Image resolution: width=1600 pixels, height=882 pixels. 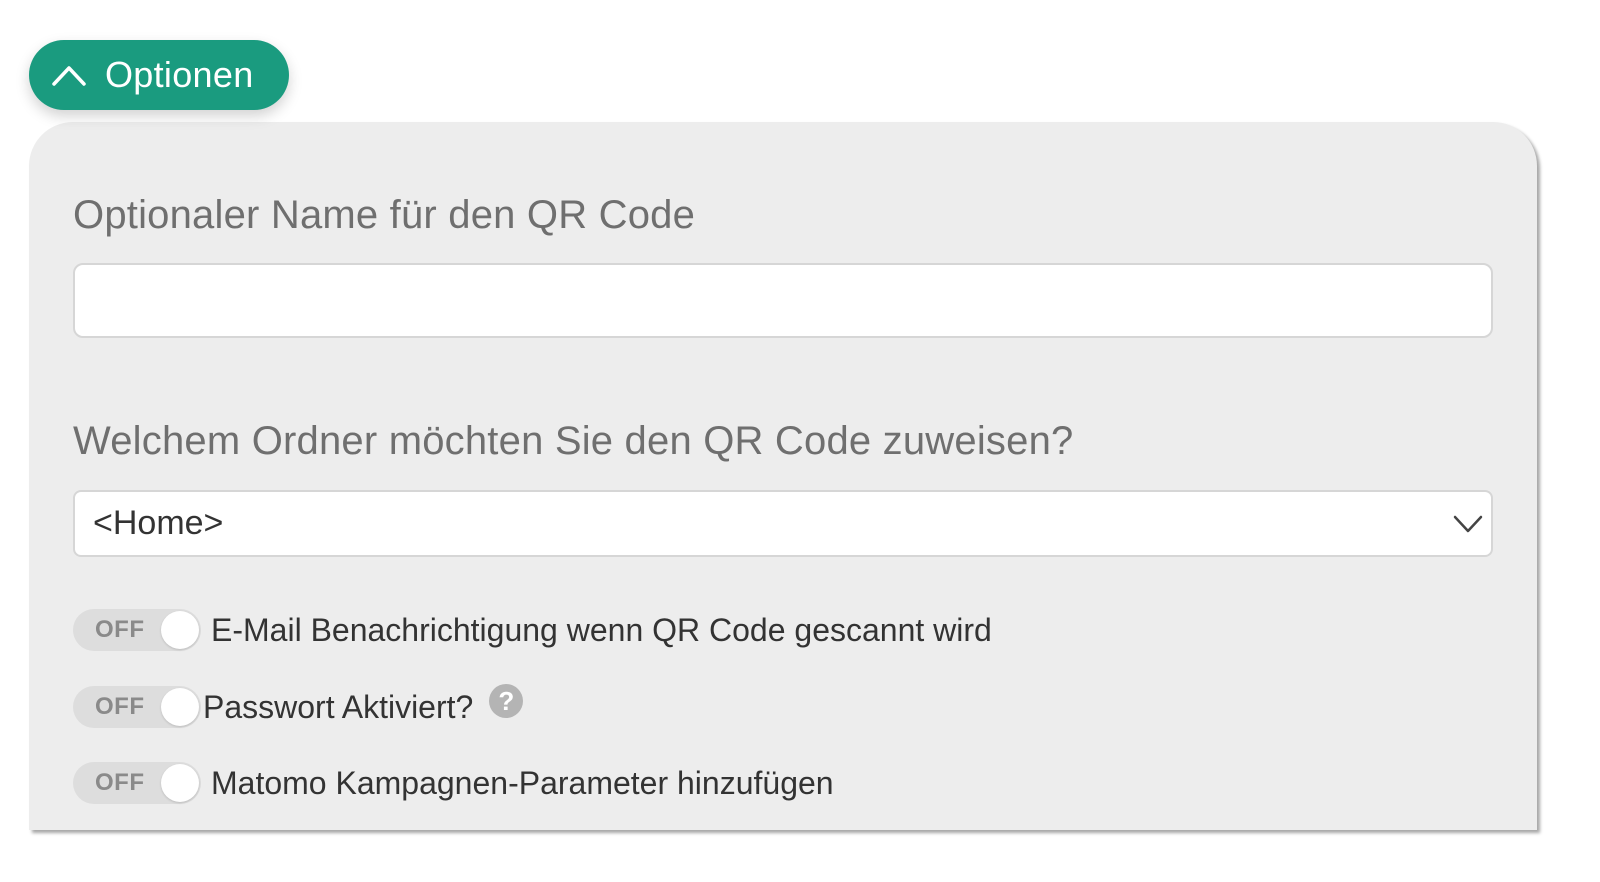 I want to click on chevron-up-icon, so click(x=69, y=76).